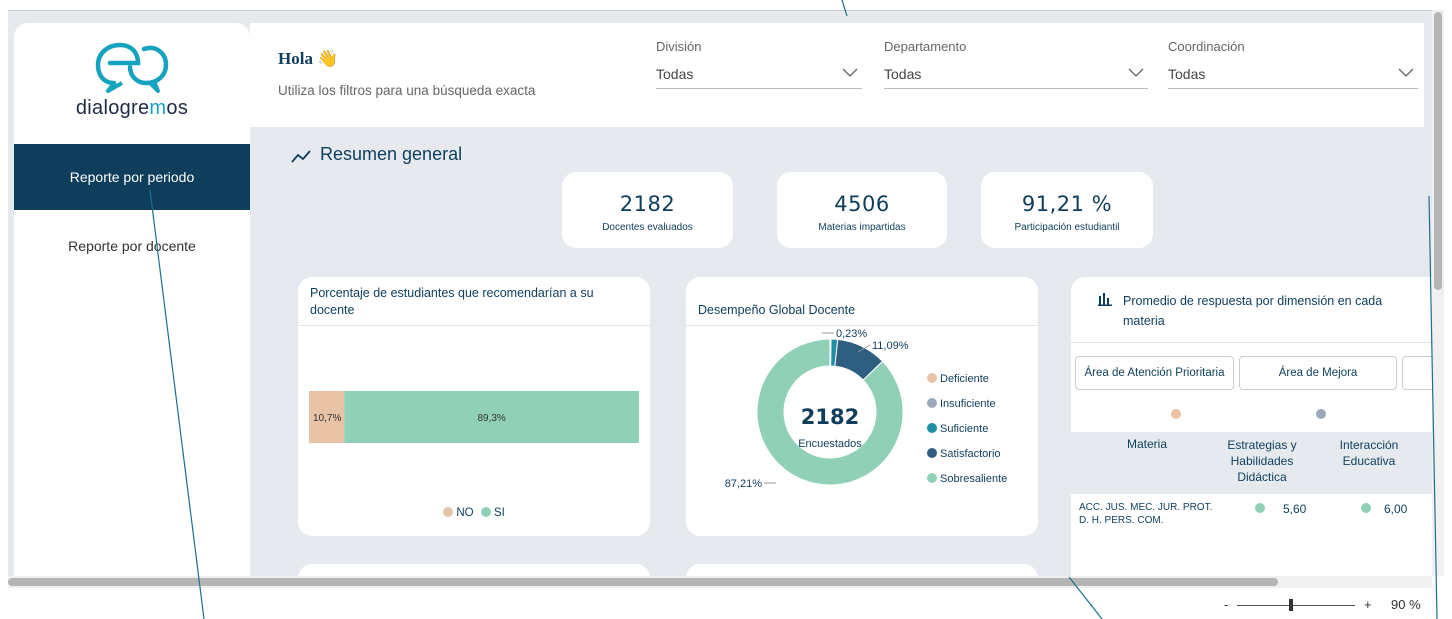 This screenshot has height=619, width=1452. What do you see at coordinates (961, 404) in the screenshot?
I see `legend-item-insuficiente: Insuficiente` at bounding box center [961, 404].